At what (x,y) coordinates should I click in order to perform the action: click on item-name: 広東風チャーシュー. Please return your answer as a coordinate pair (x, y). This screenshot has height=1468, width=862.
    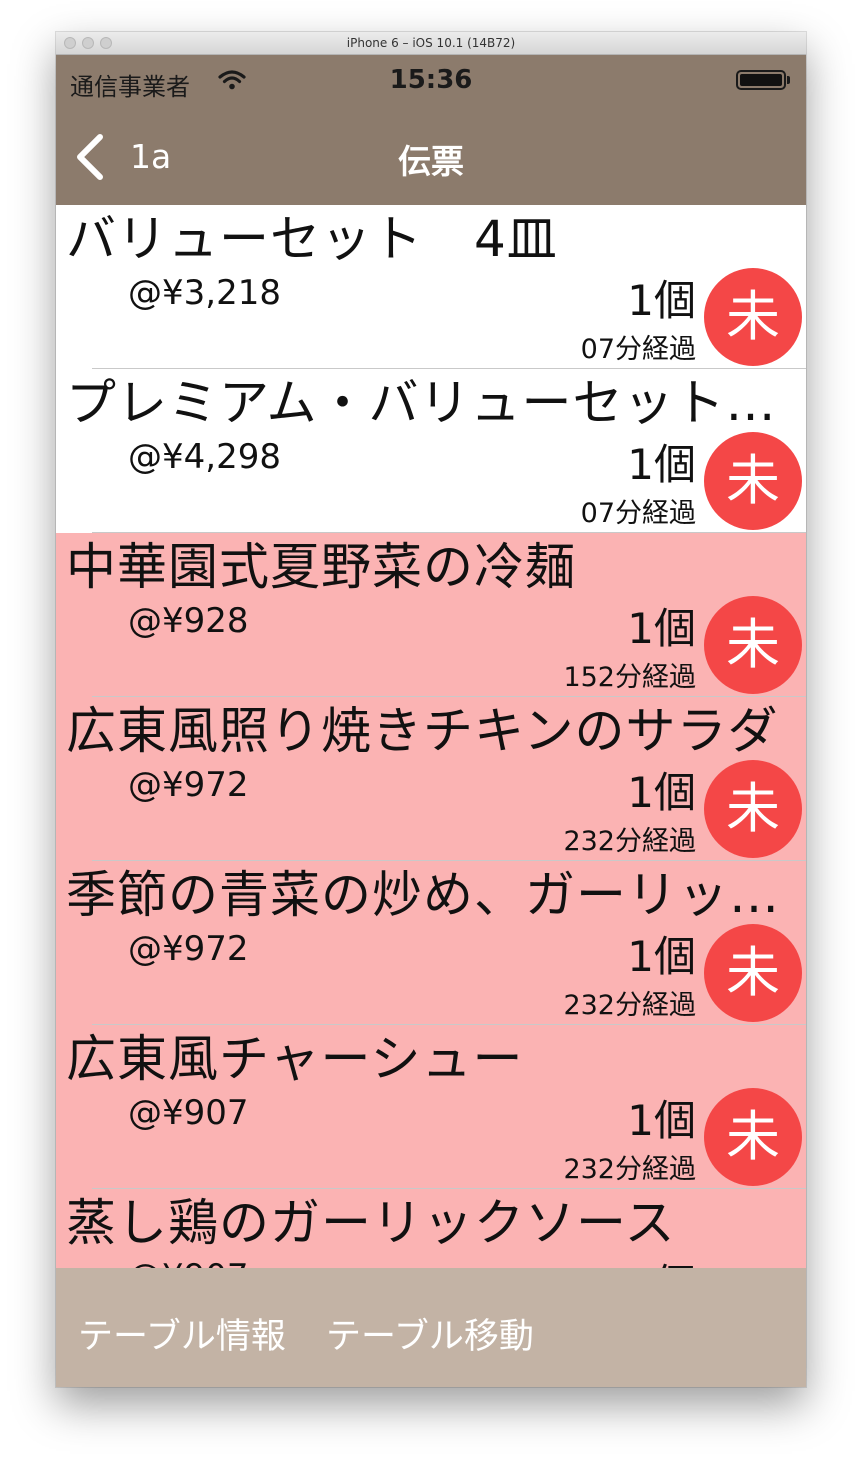
    Looking at the image, I should click on (295, 1059).